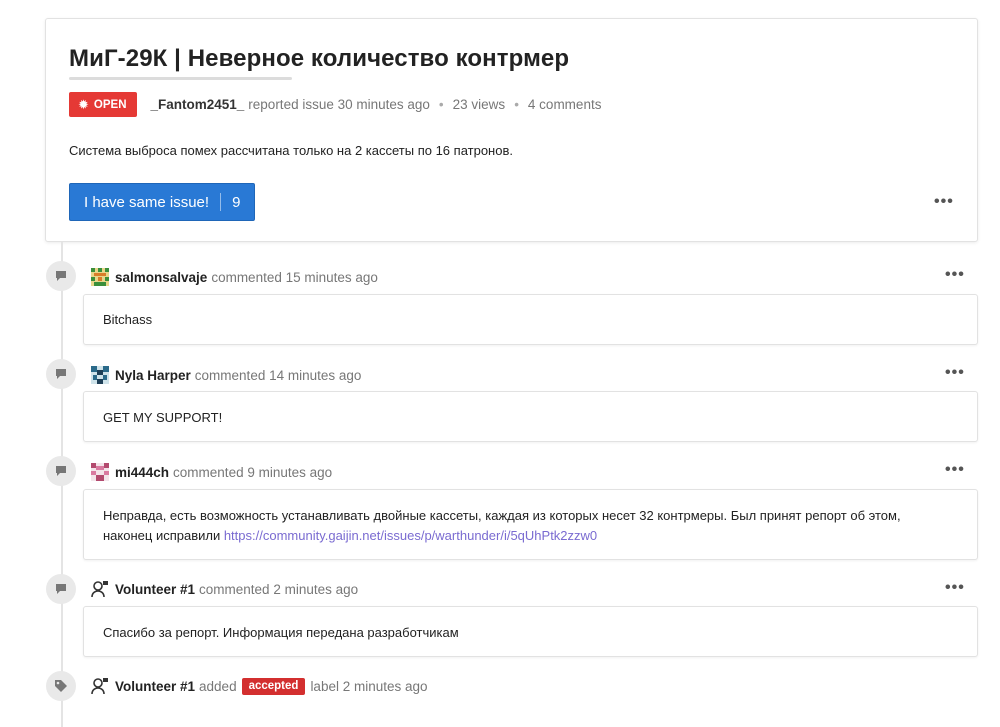 Image resolution: width=1000 pixels, height=727 pixels. Describe the element at coordinates (294, 277) in the screenshot. I see `comment-meta: commented 15 minutes ago` at that location.